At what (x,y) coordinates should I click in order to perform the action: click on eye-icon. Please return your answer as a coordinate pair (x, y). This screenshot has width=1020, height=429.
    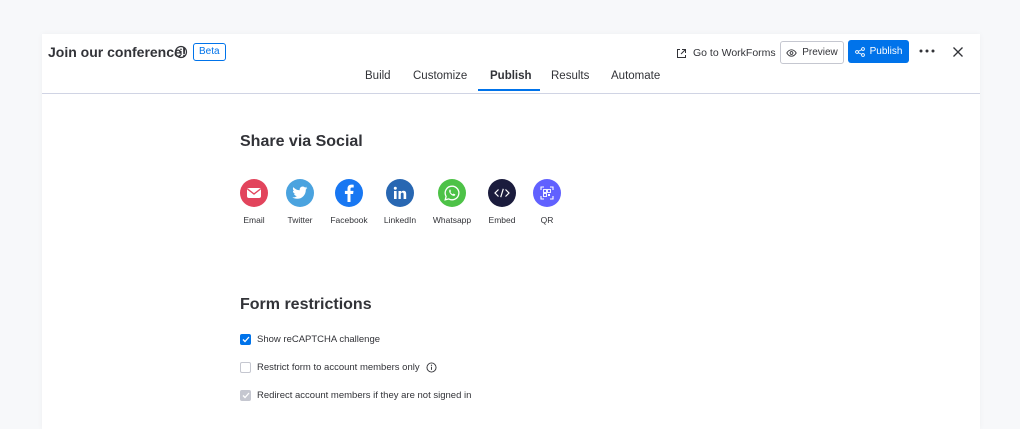
    Looking at the image, I should click on (791, 52).